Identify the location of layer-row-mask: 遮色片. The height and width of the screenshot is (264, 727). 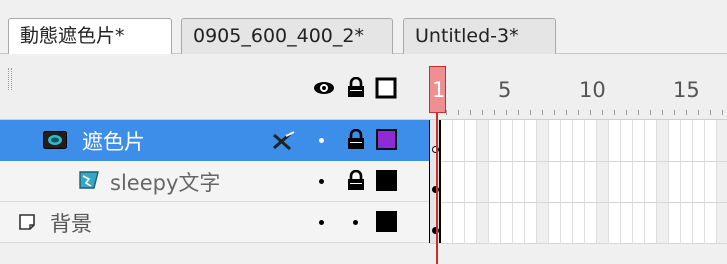
(214, 140).